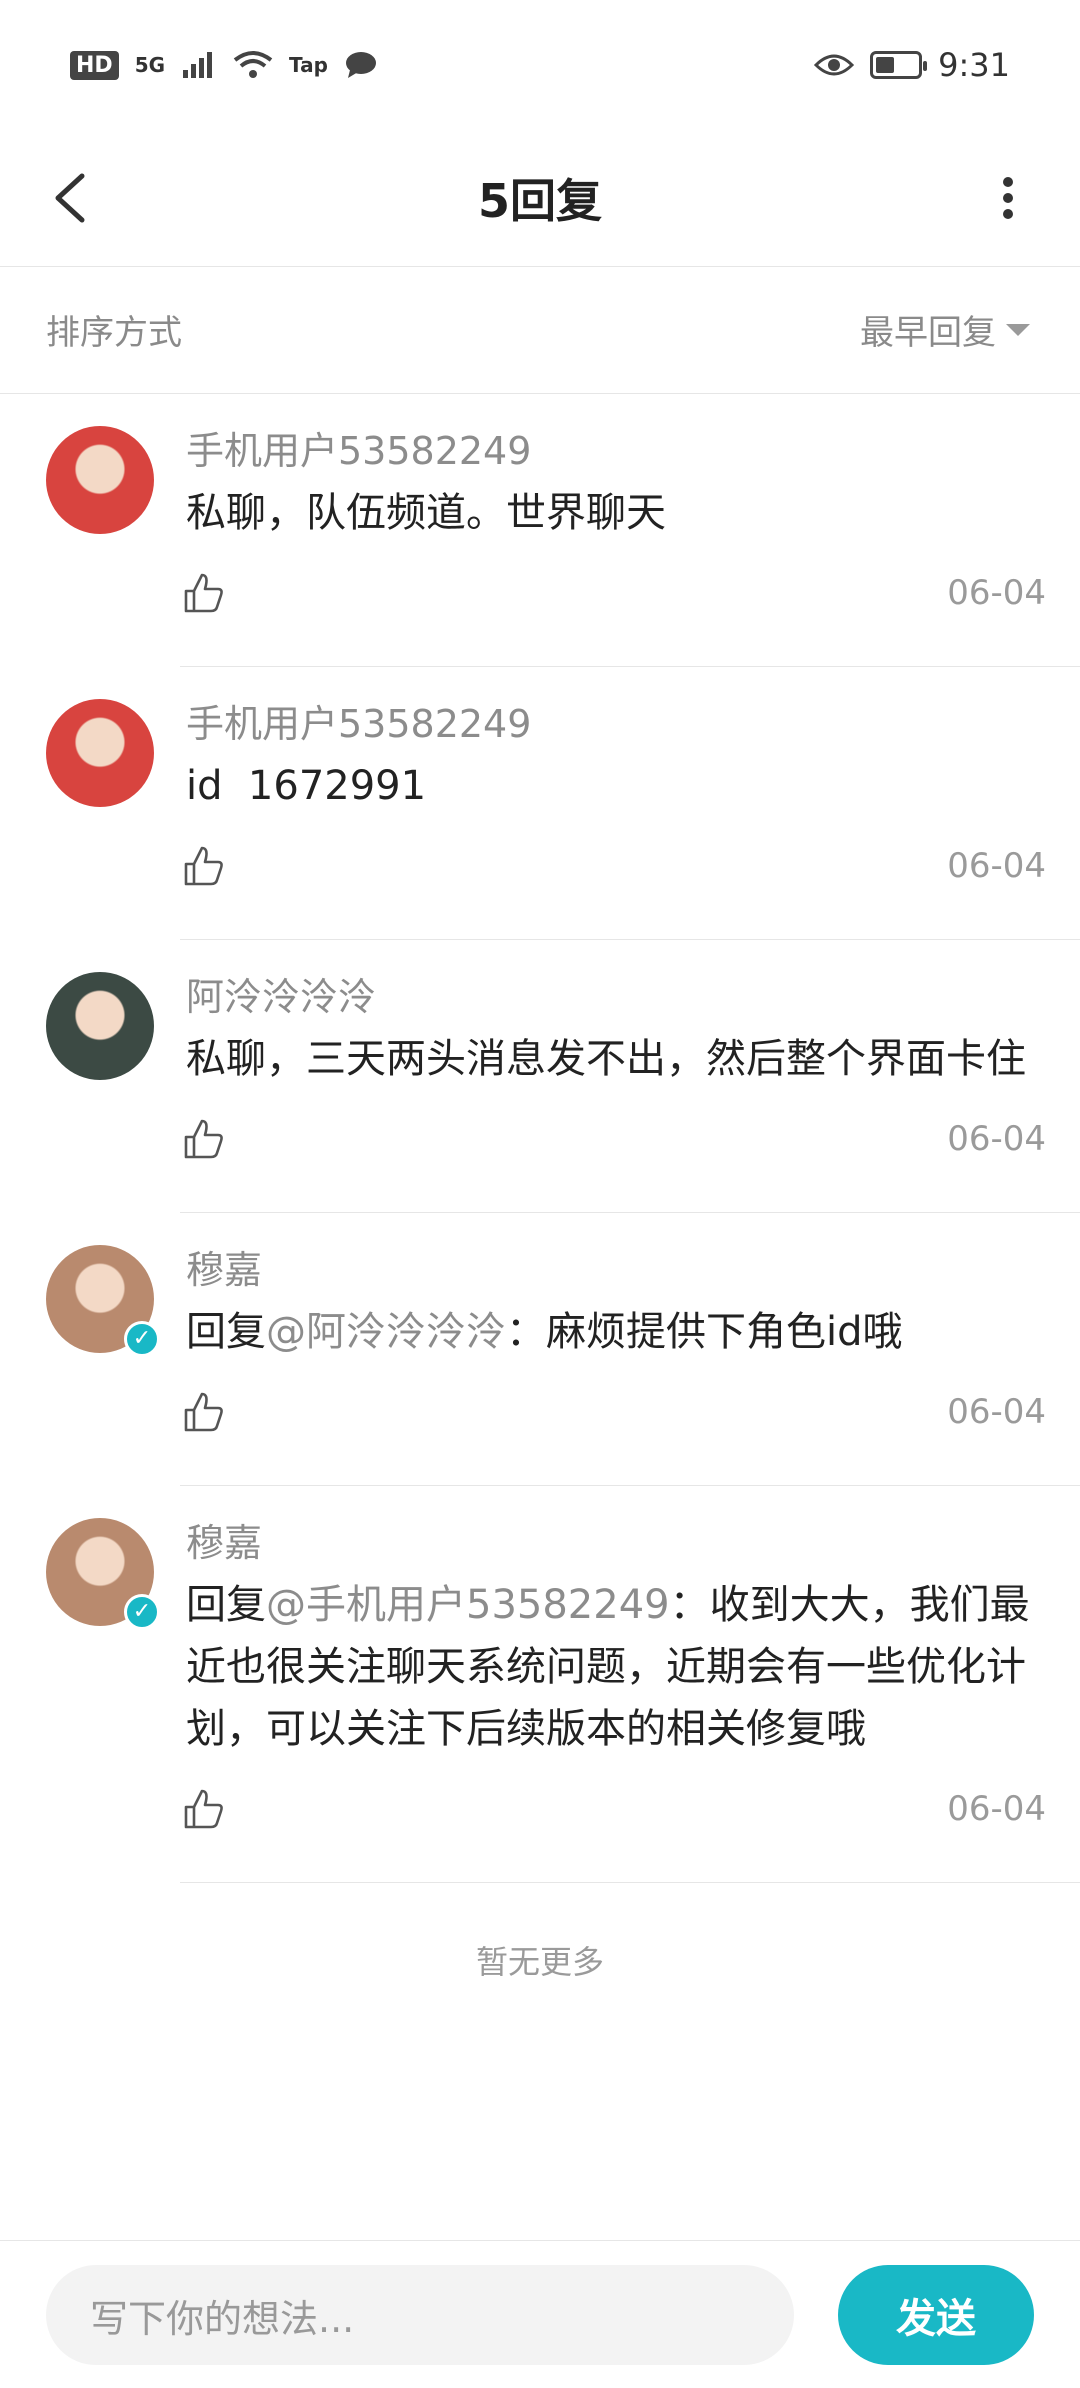 The height and width of the screenshot is (2388, 1080). What do you see at coordinates (468, 1605) in the screenshot?
I see `mention-link: @手机用户53582249` at bounding box center [468, 1605].